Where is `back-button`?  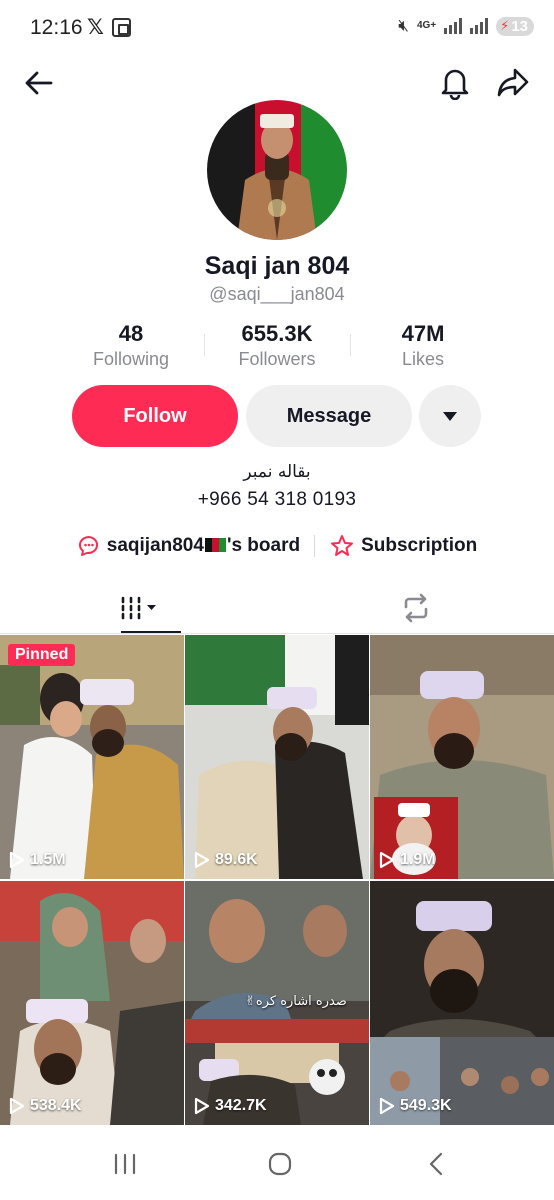 back-button is located at coordinates (39, 83).